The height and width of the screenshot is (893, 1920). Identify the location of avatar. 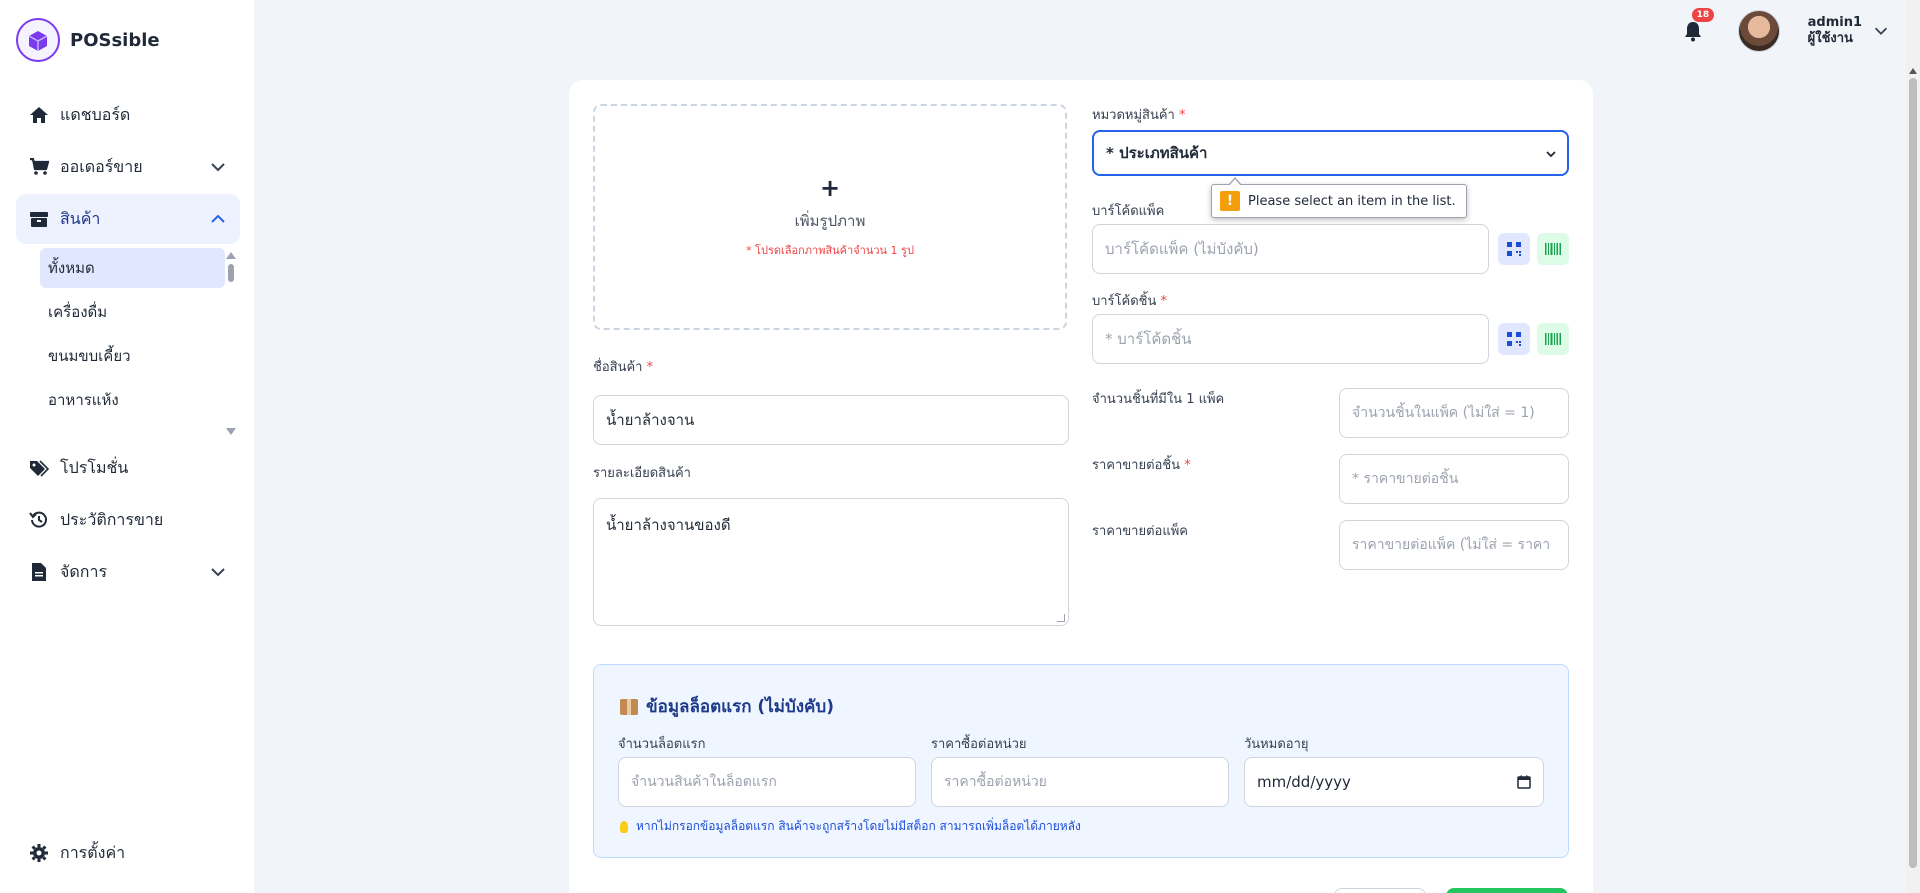
(1758, 31).